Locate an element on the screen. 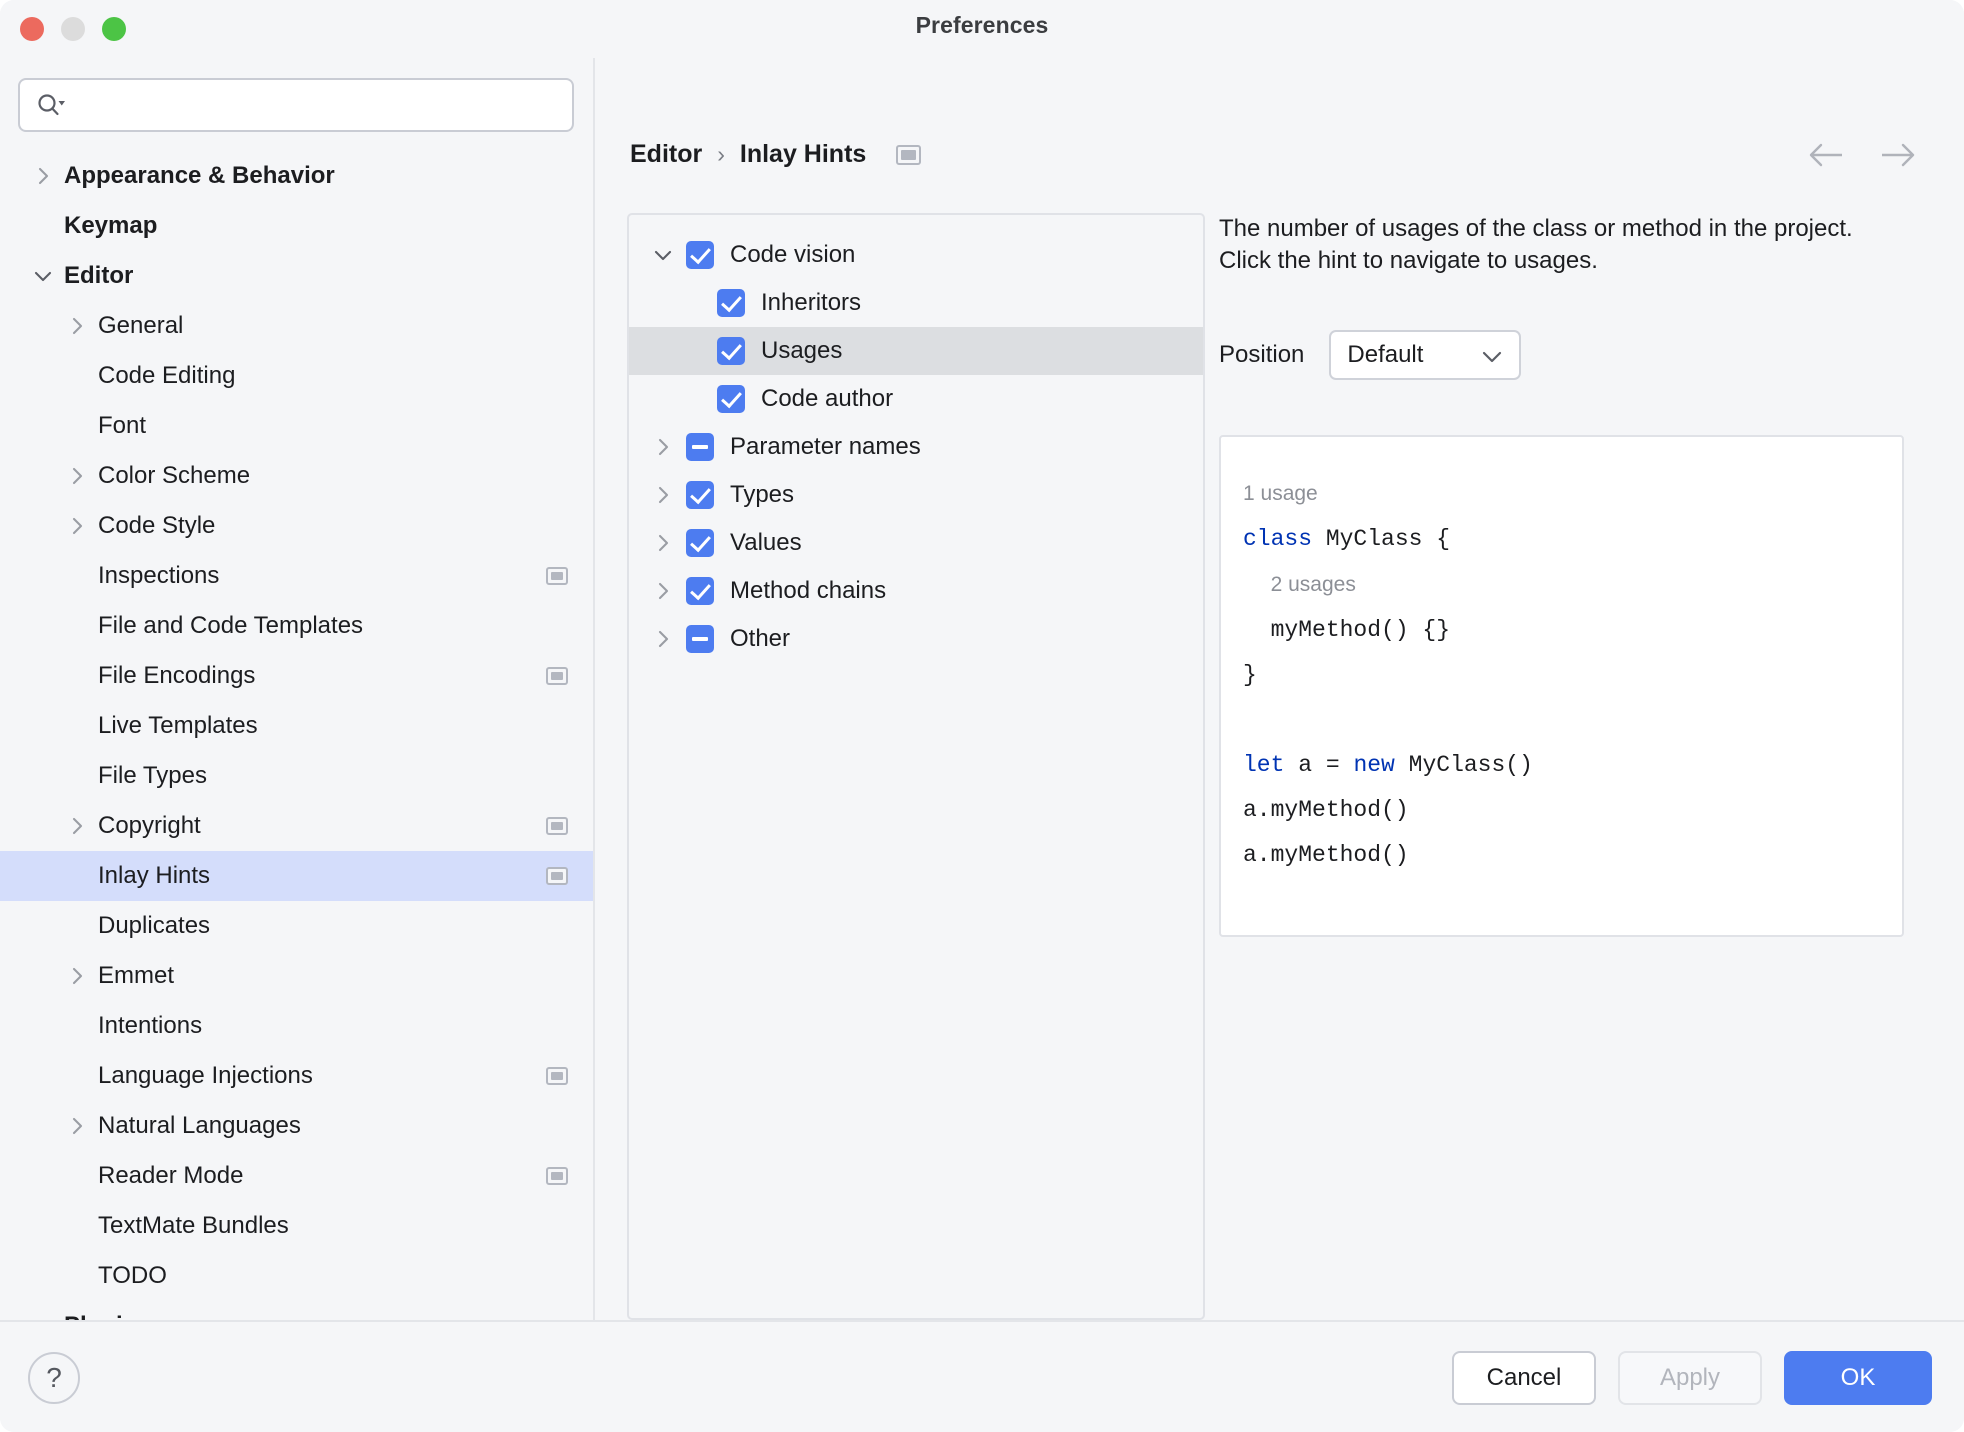 The height and width of the screenshot is (1432, 1964). sidebar-item-font: Font is located at coordinates (296, 426).